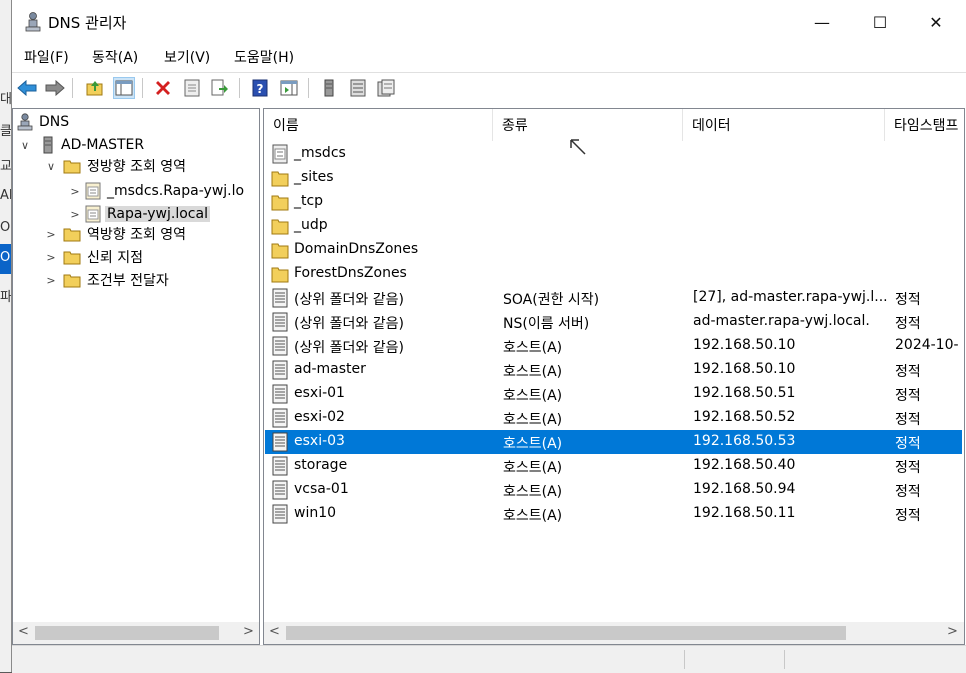 Image resolution: width=966 pixels, height=673 pixels. I want to click on cell-data: 192.168.50.11, so click(744, 513).